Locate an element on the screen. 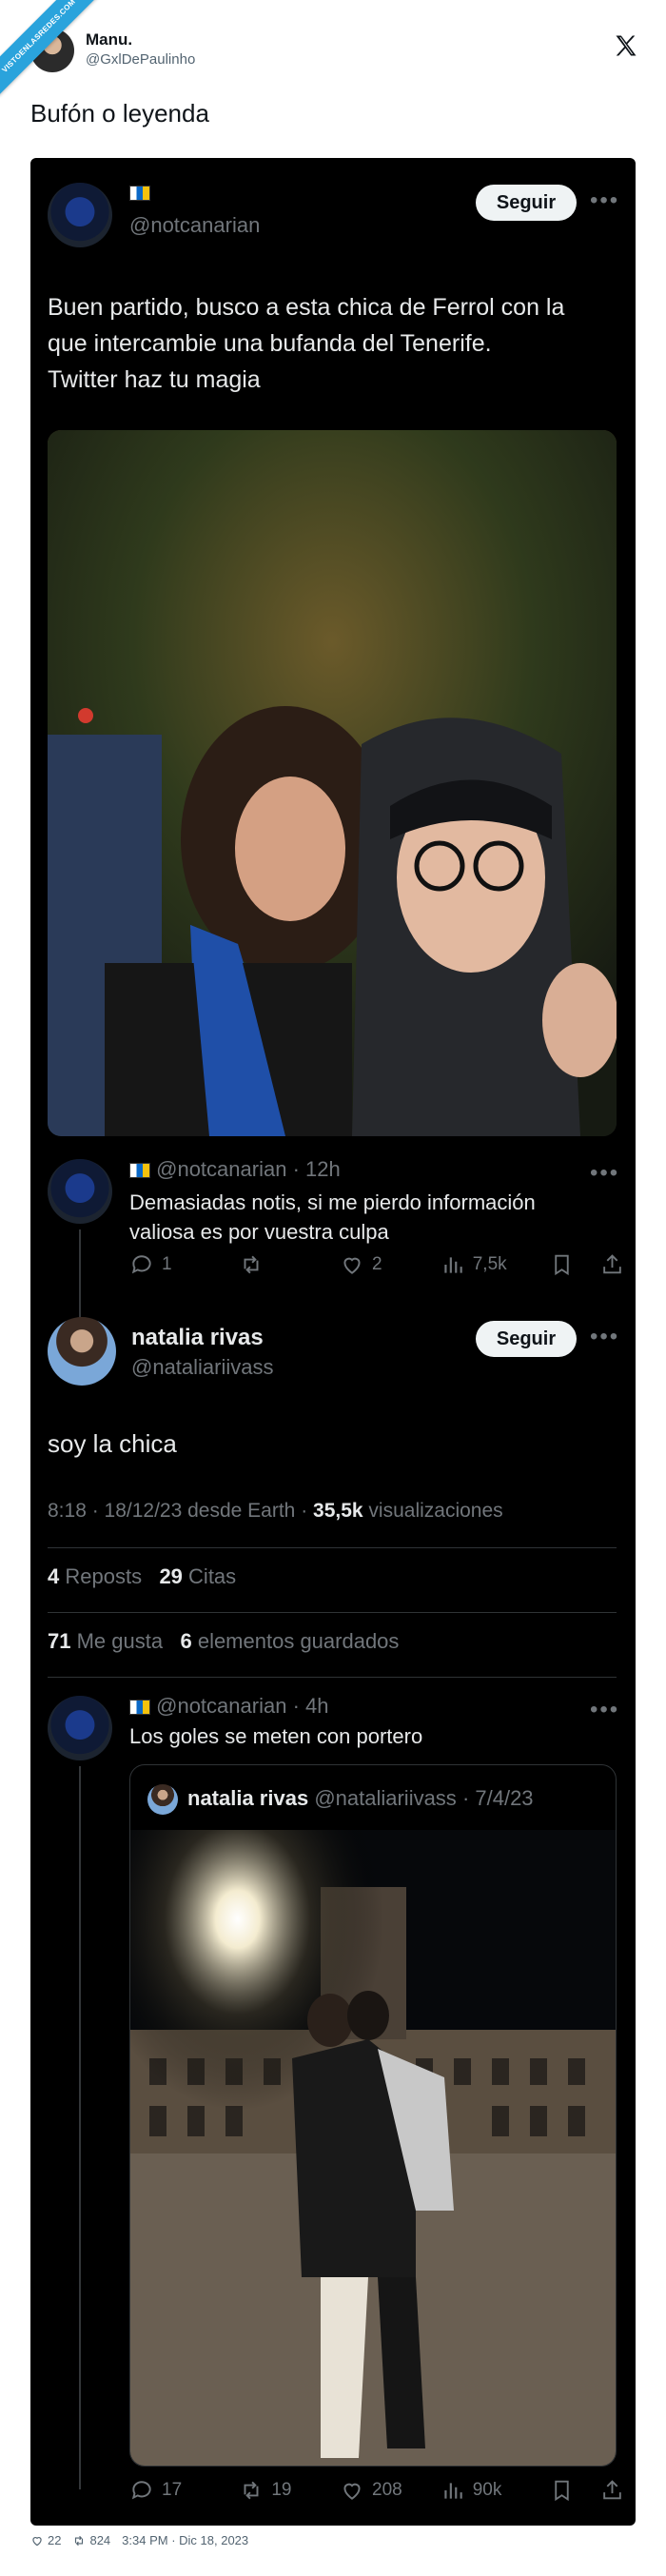 The image size is (666, 2576). reply2-text: Los goles se meten con portero is located at coordinates (276, 1736).